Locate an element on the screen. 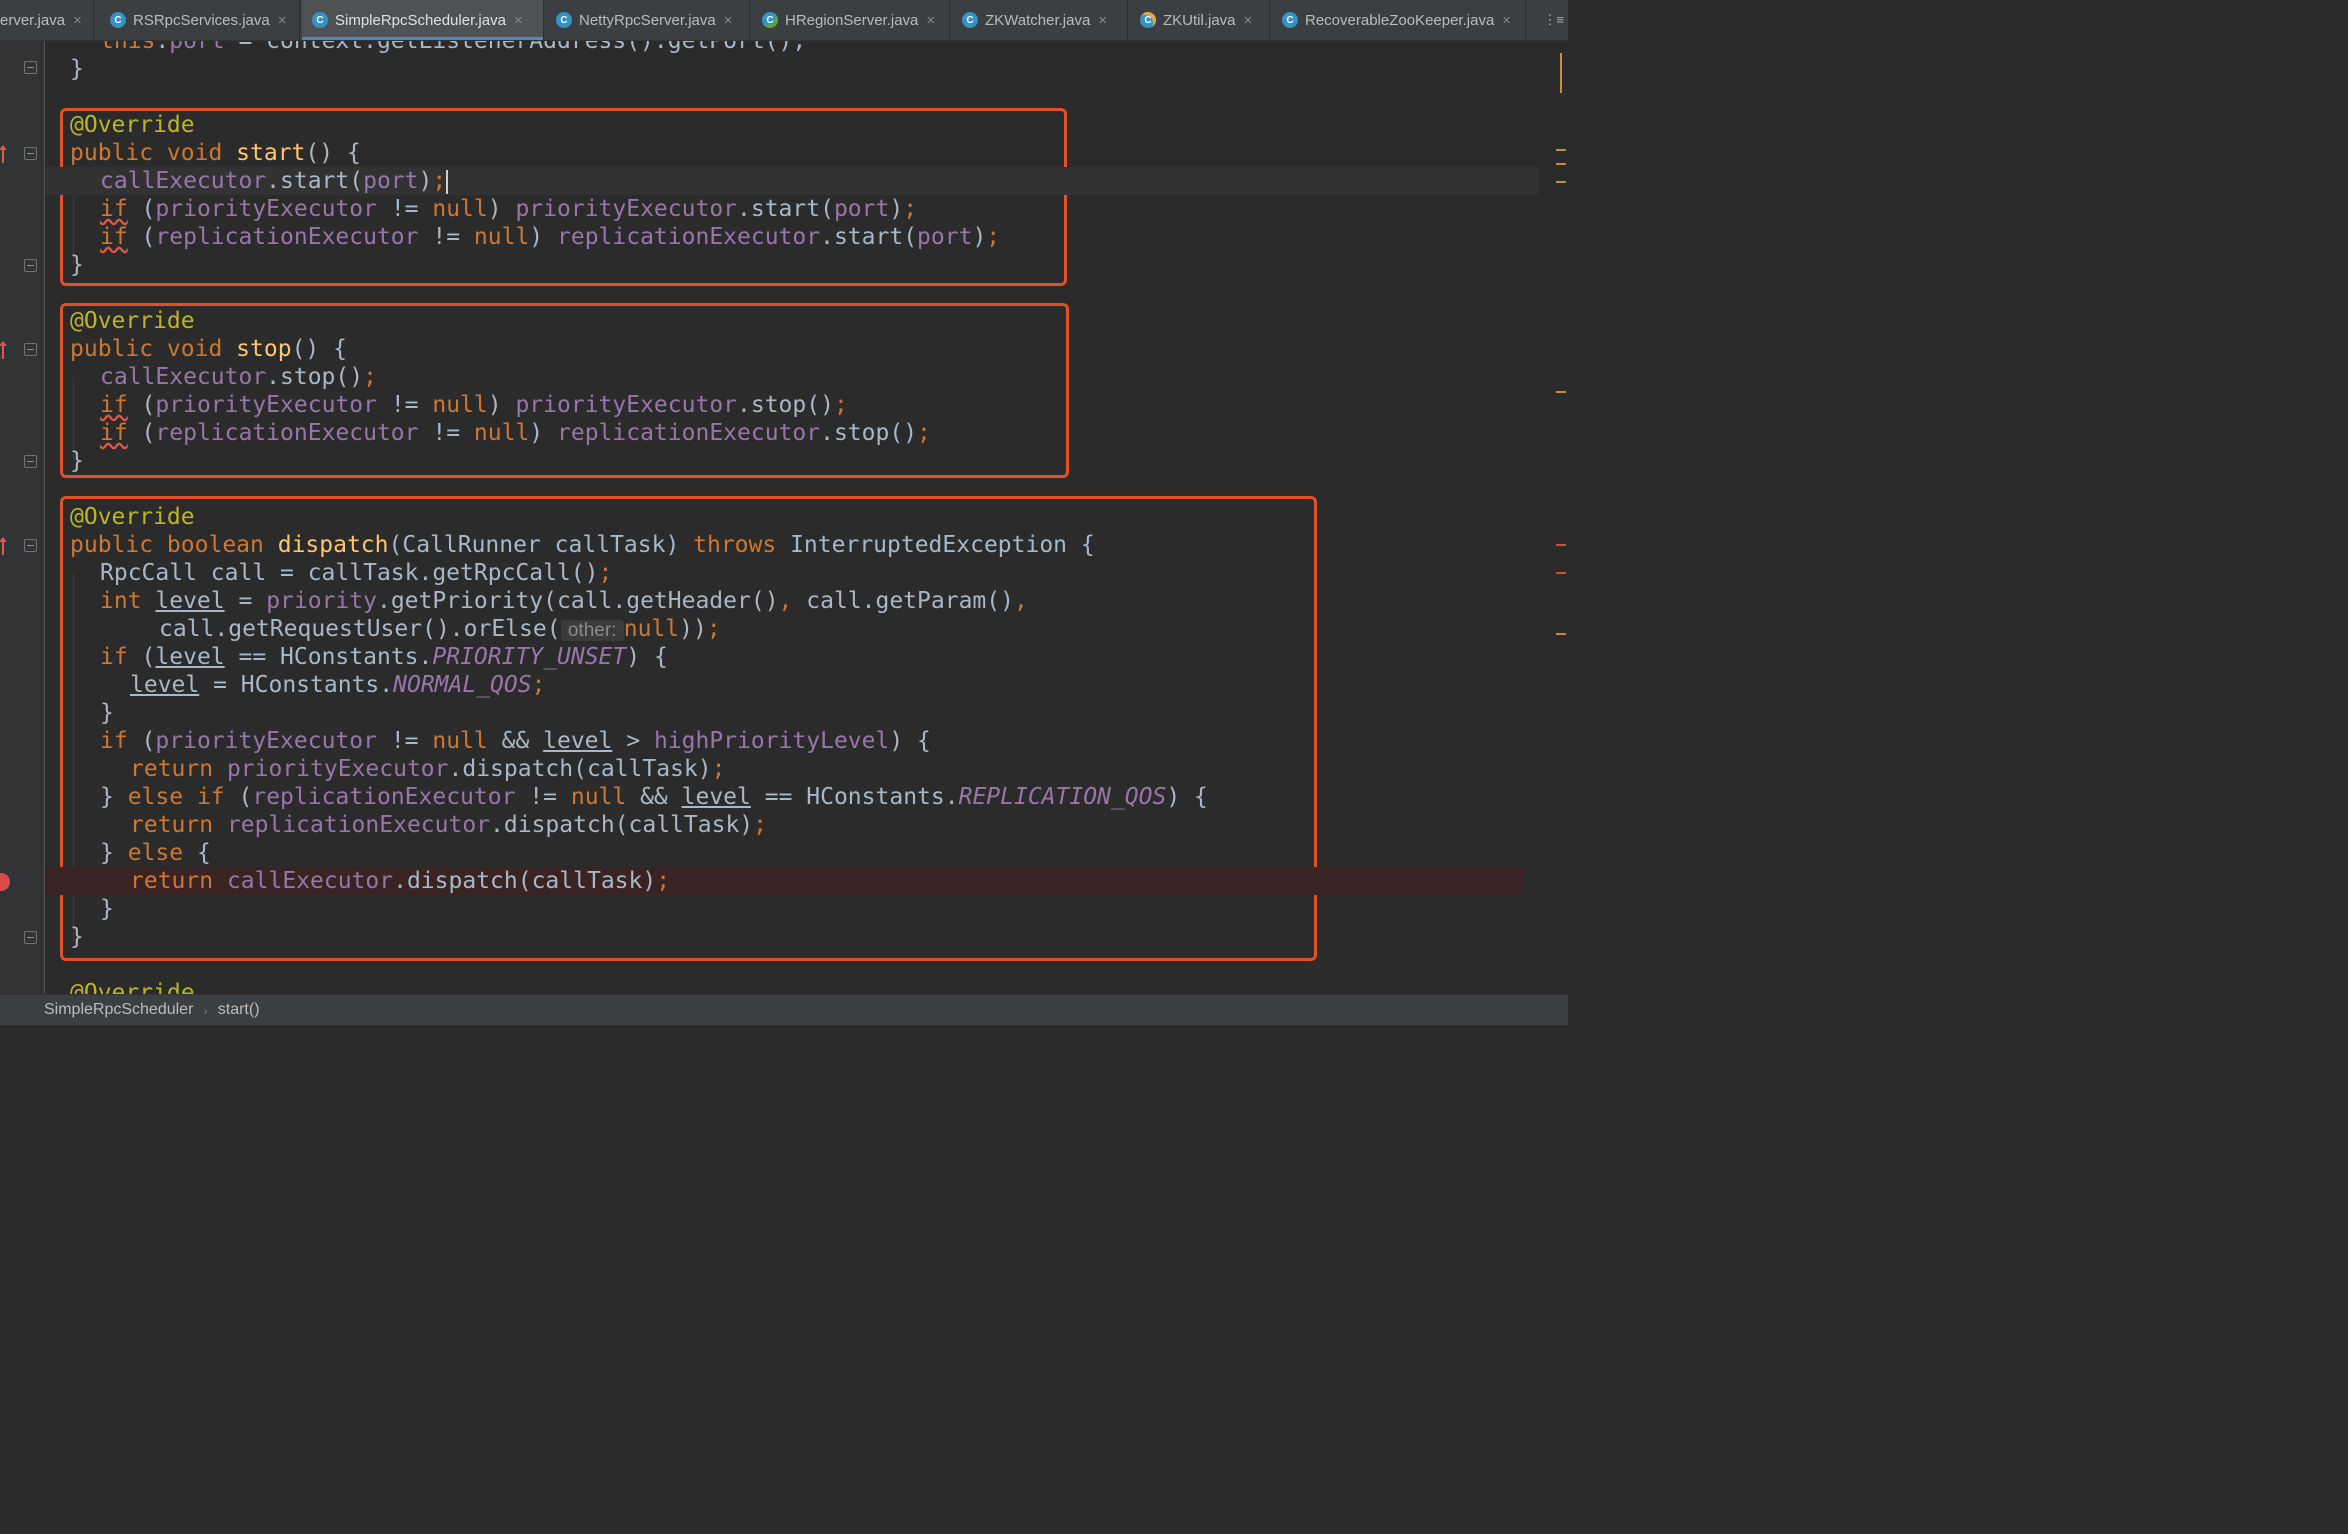 The height and width of the screenshot is (1534, 2348). keyword-token: else if is located at coordinates (176, 797).